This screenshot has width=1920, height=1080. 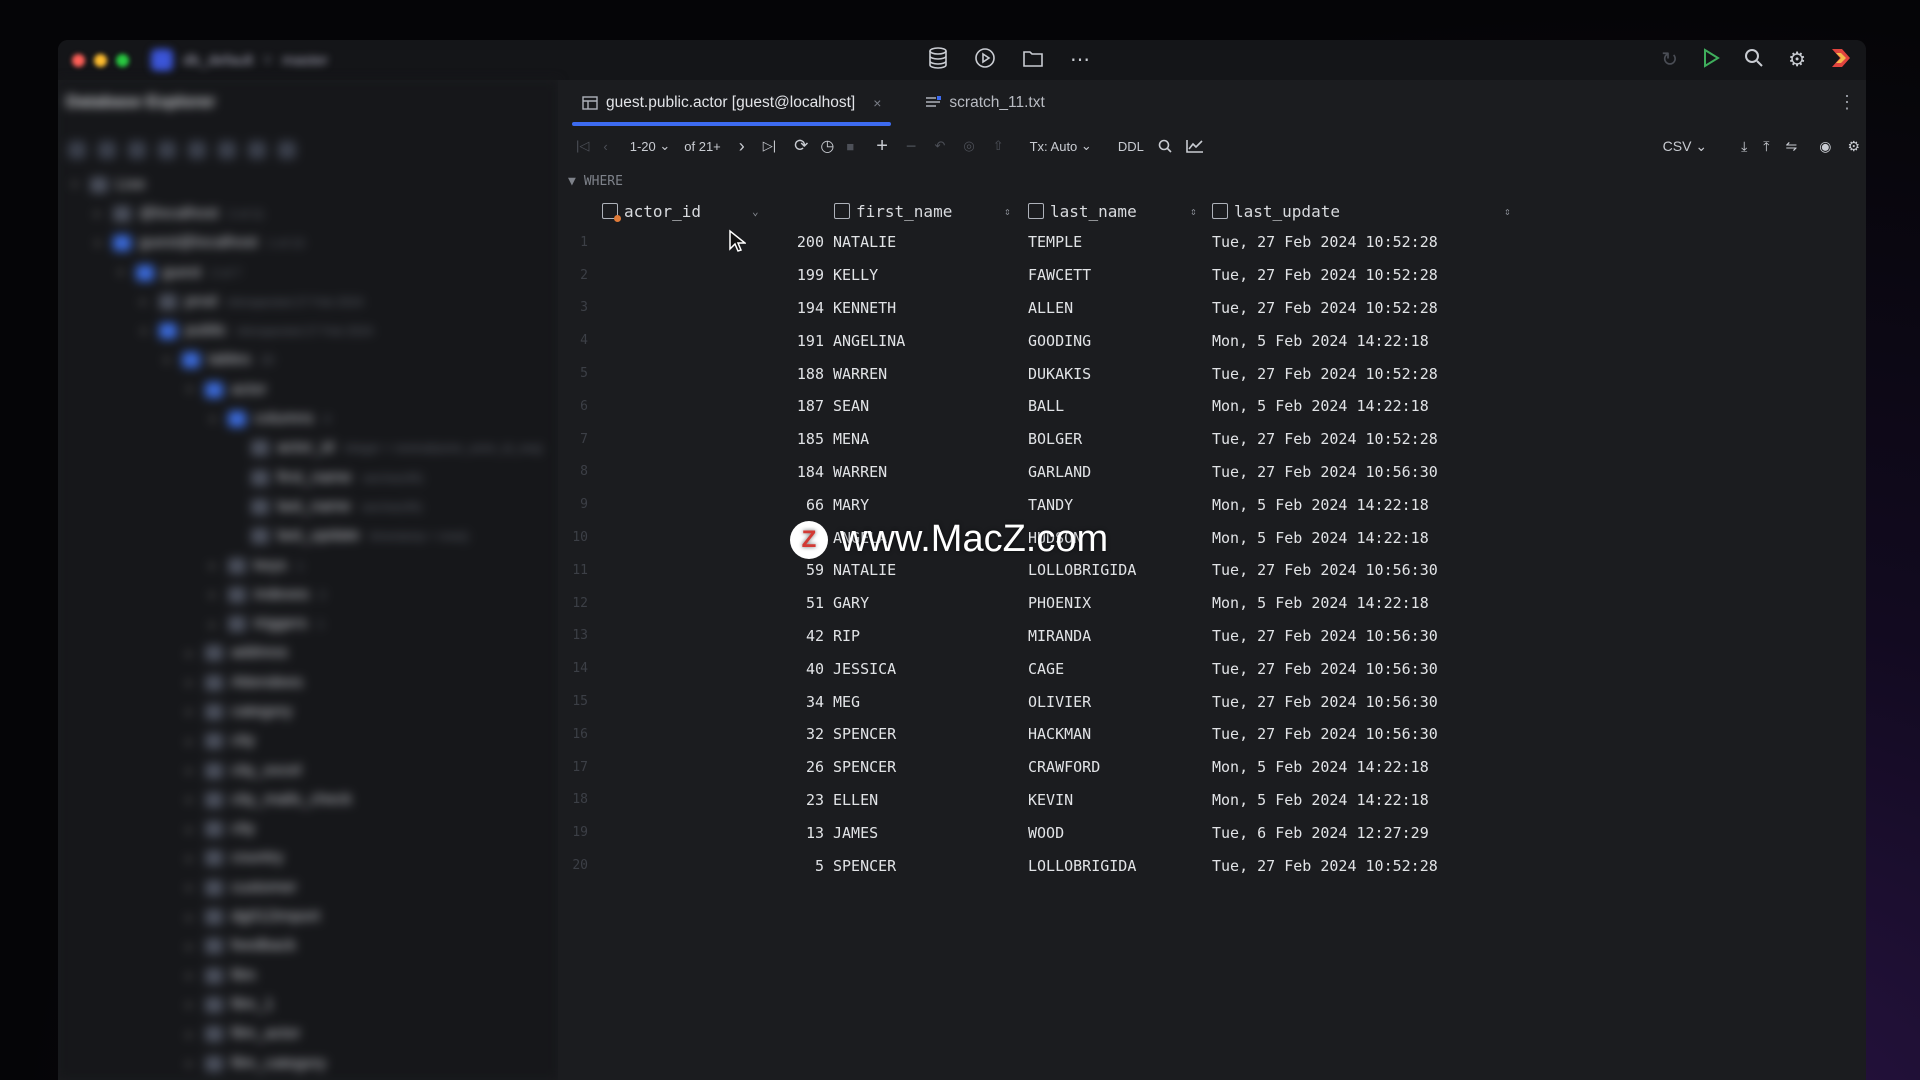 What do you see at coordinates (1050, 308) in the screenshot?
I see `cell-last-name: ALLEN` at bounding box center [1050, 308].